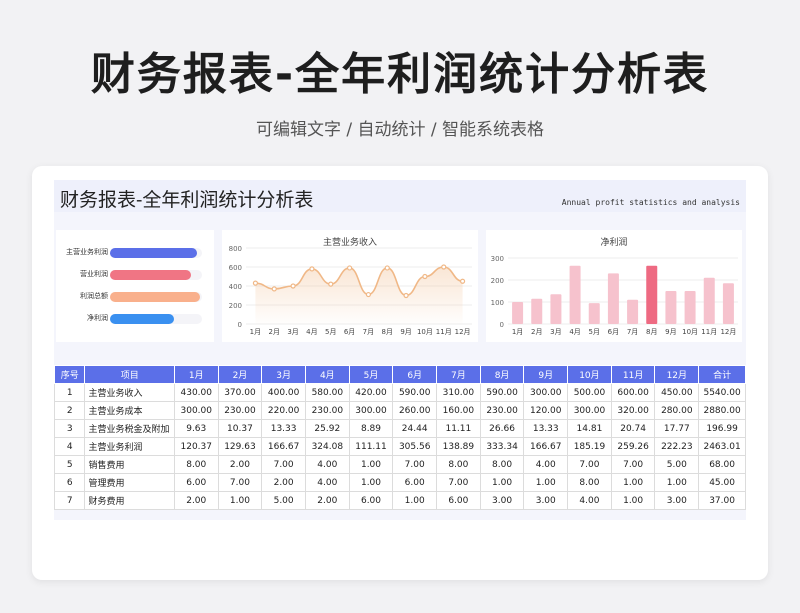 The image size is (800, 613). What do you see at coordinates (349, 243) in the screenshot?
I see `revenue-chart-title: 主营业务收入` at bounding box center [349, 243].